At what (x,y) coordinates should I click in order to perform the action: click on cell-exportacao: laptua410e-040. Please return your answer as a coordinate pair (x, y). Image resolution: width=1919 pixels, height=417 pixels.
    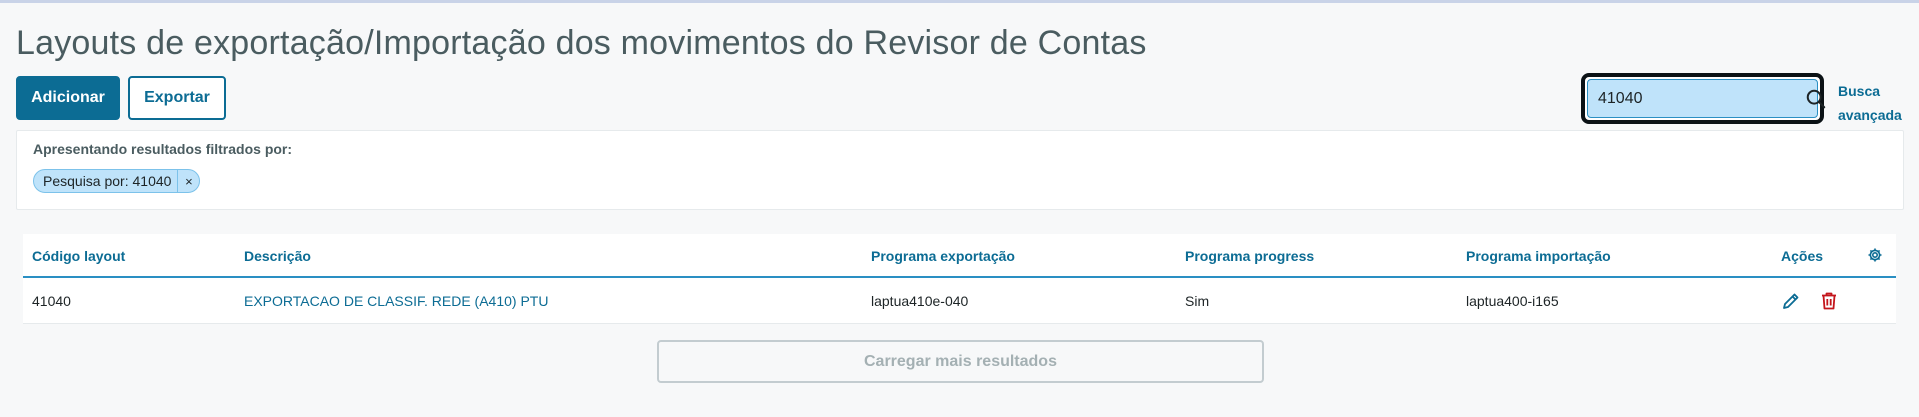
    Looking at the image, I should click on (920, 301).